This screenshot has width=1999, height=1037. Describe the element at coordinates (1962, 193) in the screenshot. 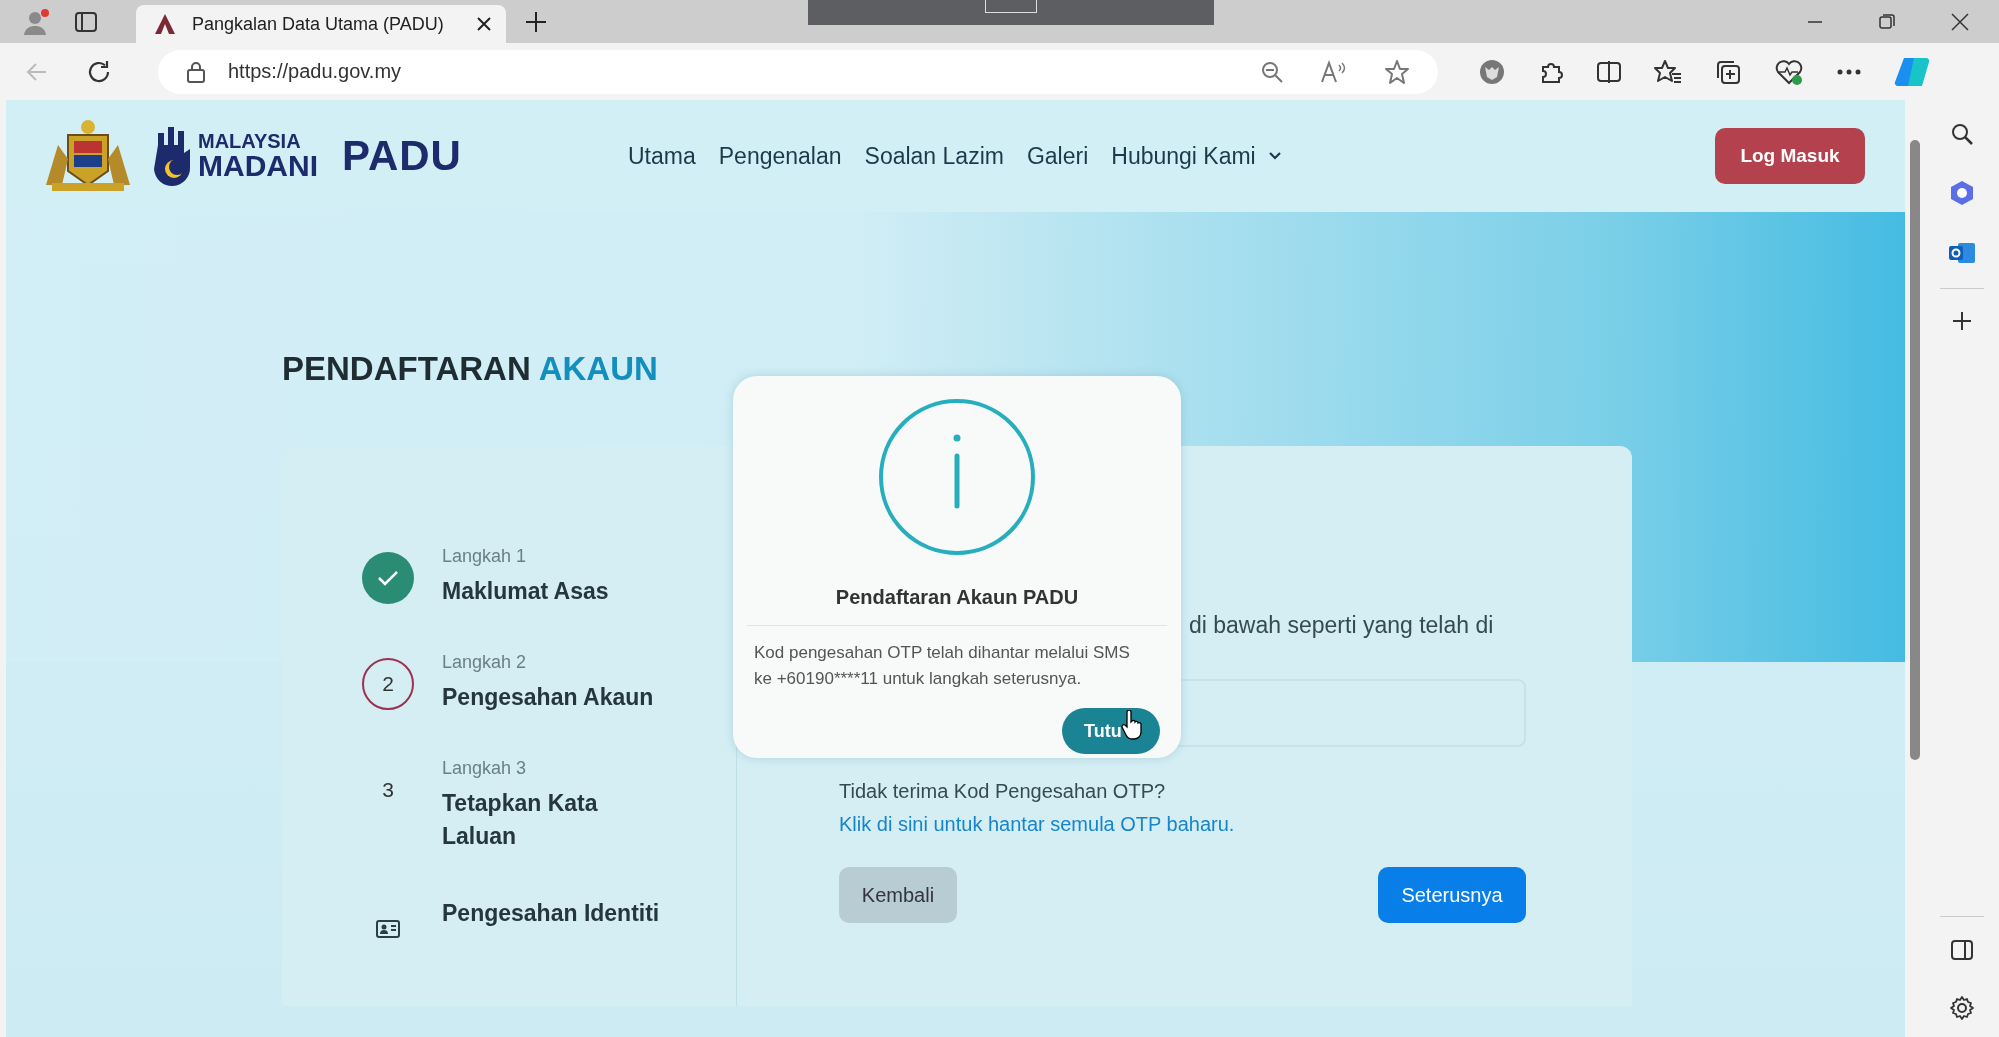

I see `hexagon-app-icon` at that location.